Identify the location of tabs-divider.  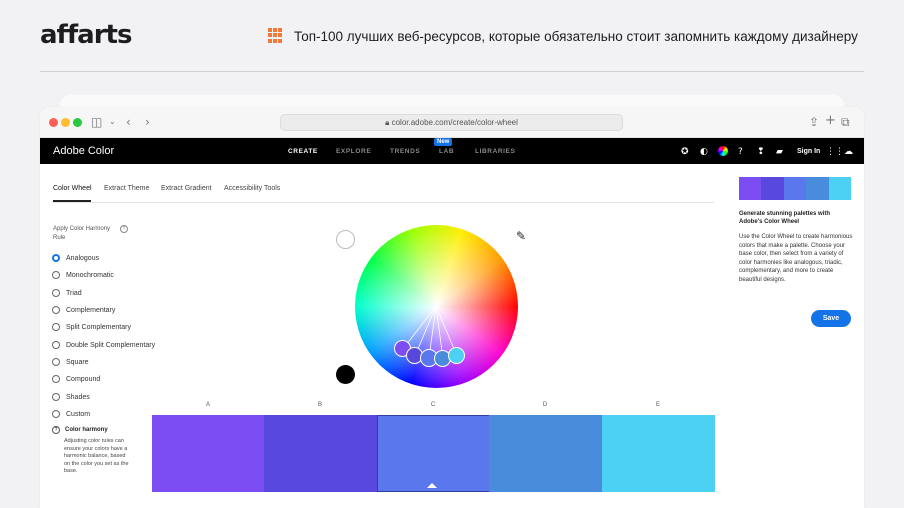
(383, 202).